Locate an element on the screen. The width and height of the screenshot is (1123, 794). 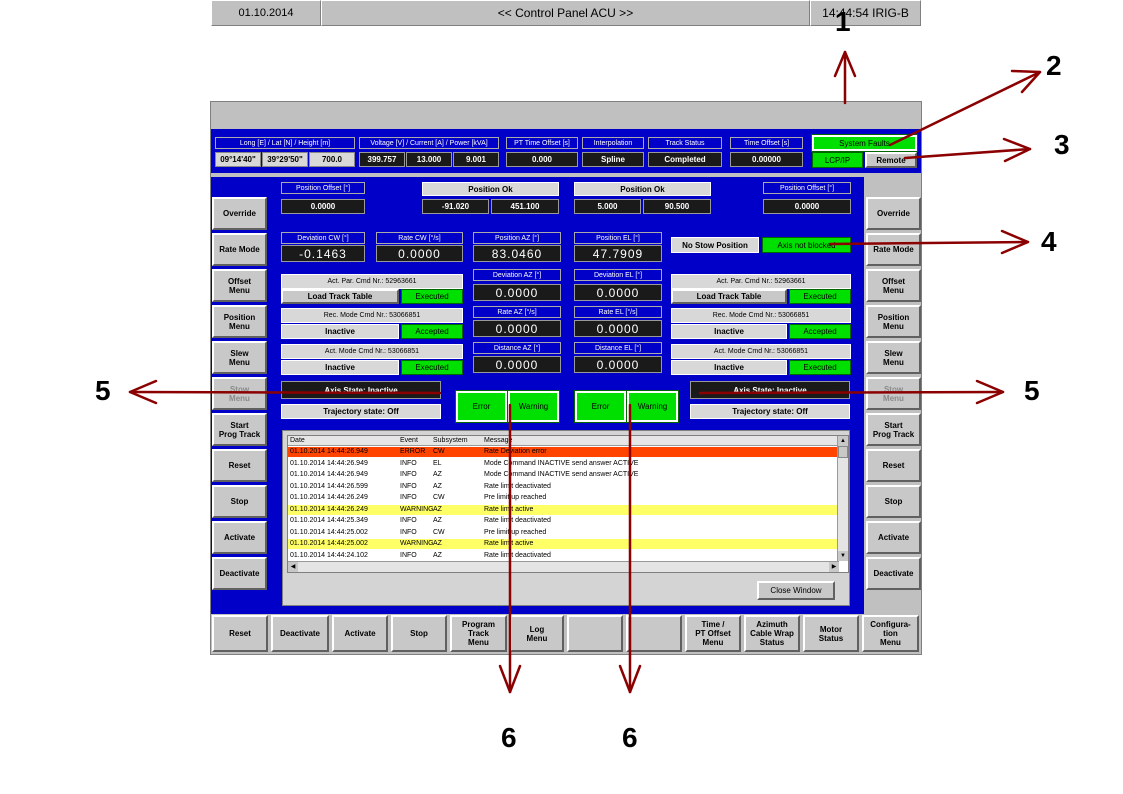
bottom-empty-6-button is located at coordinates (595, 633).